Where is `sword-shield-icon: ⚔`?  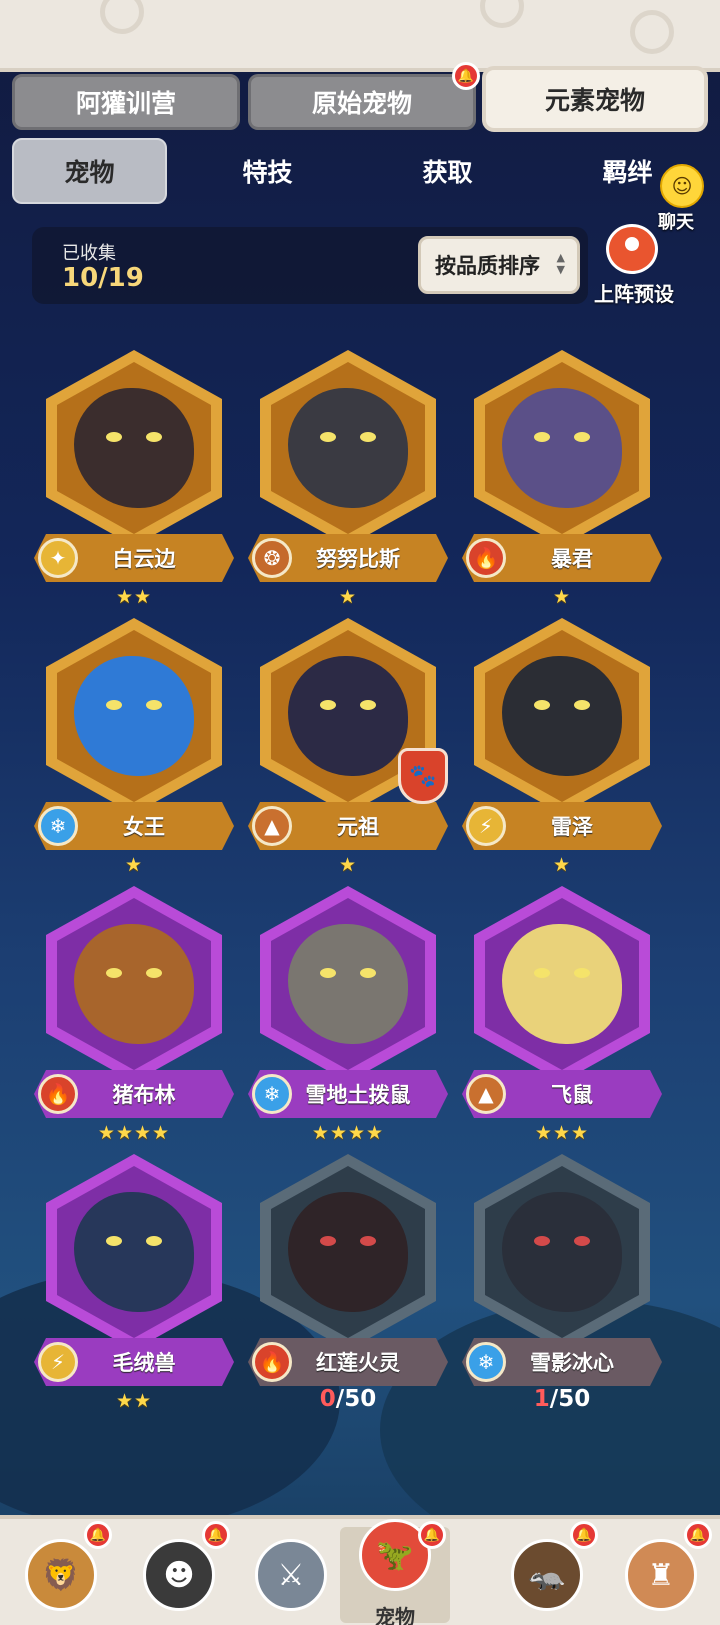 sword-shield-icon: ⚔ is located at coordinates (291, 1575).